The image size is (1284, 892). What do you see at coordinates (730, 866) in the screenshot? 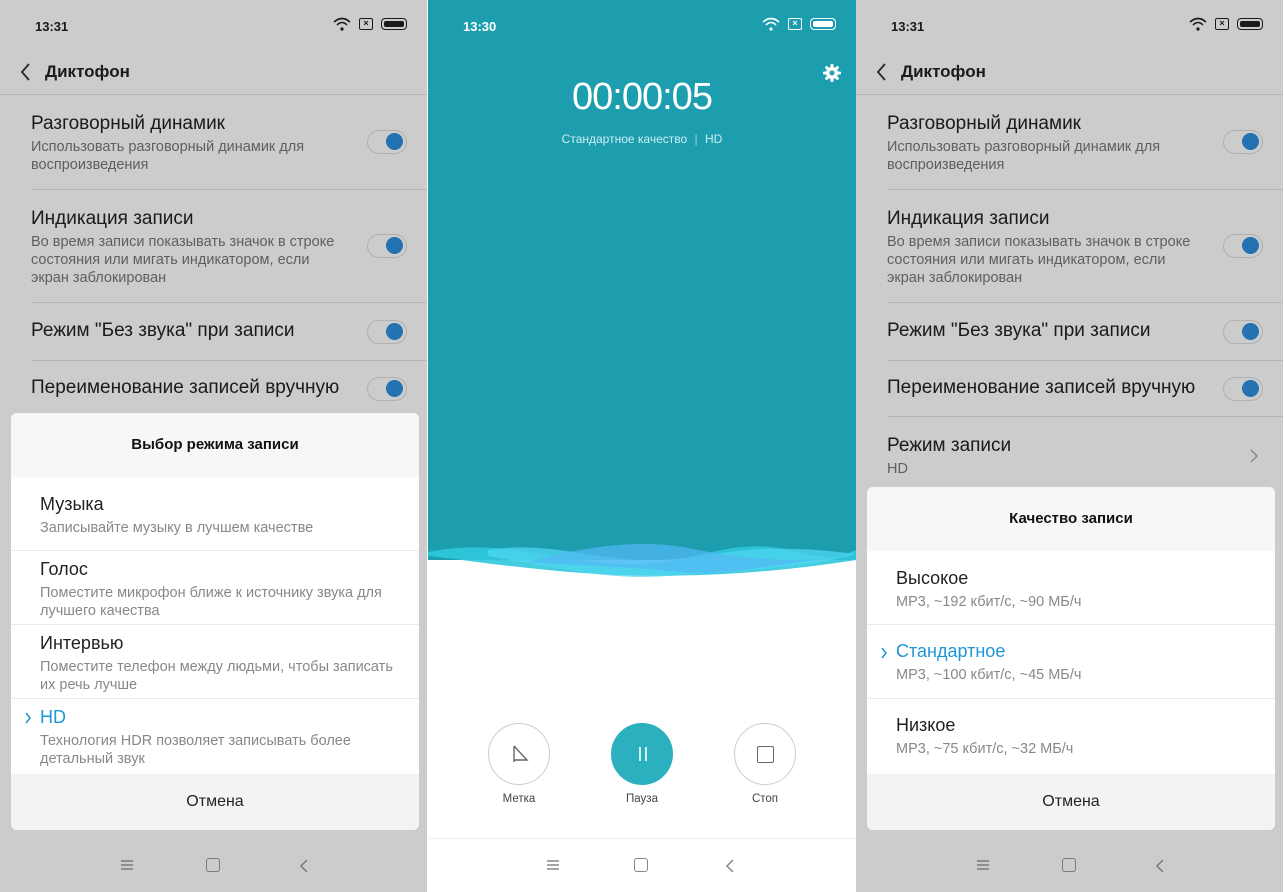
I see `nav-back-icon` at bounding box center [730, 866].